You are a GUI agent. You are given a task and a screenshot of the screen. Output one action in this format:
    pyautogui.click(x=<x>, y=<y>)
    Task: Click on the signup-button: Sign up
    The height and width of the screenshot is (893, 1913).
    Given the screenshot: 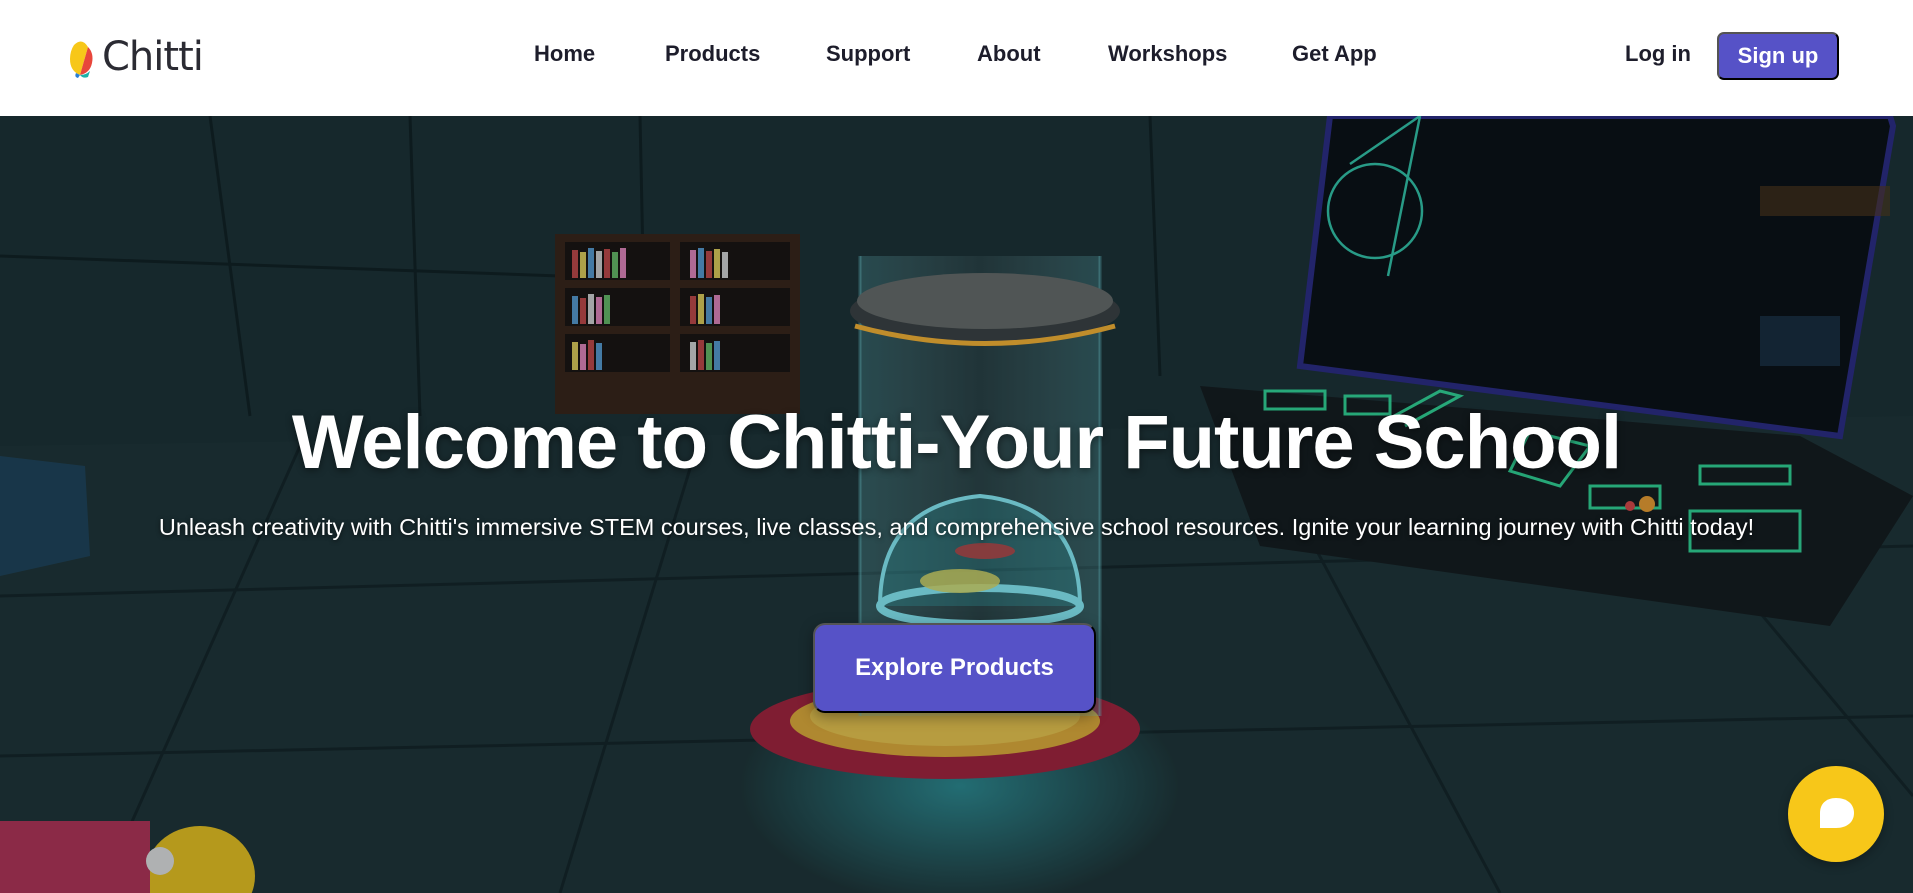 What is the action you would take?
    pyautogui.click(x=1778, y=56)
    